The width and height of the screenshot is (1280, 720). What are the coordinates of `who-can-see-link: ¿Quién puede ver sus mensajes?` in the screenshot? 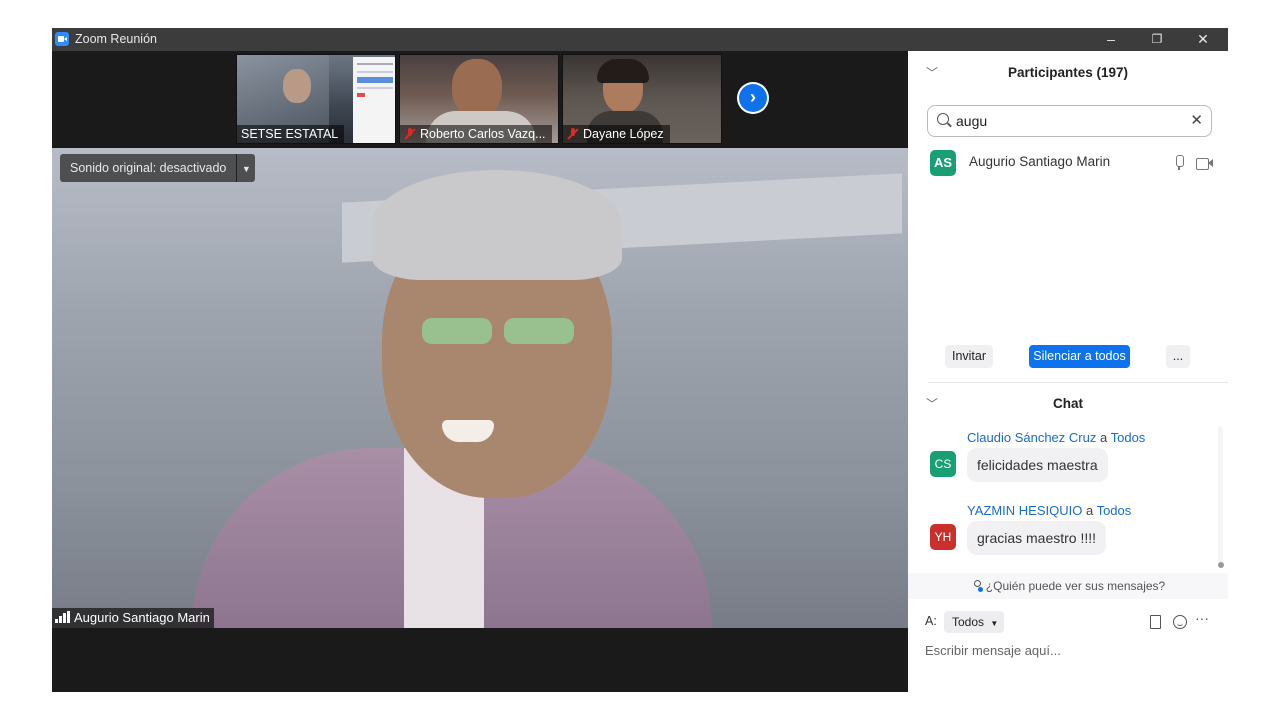 It's located at (1068, 586).